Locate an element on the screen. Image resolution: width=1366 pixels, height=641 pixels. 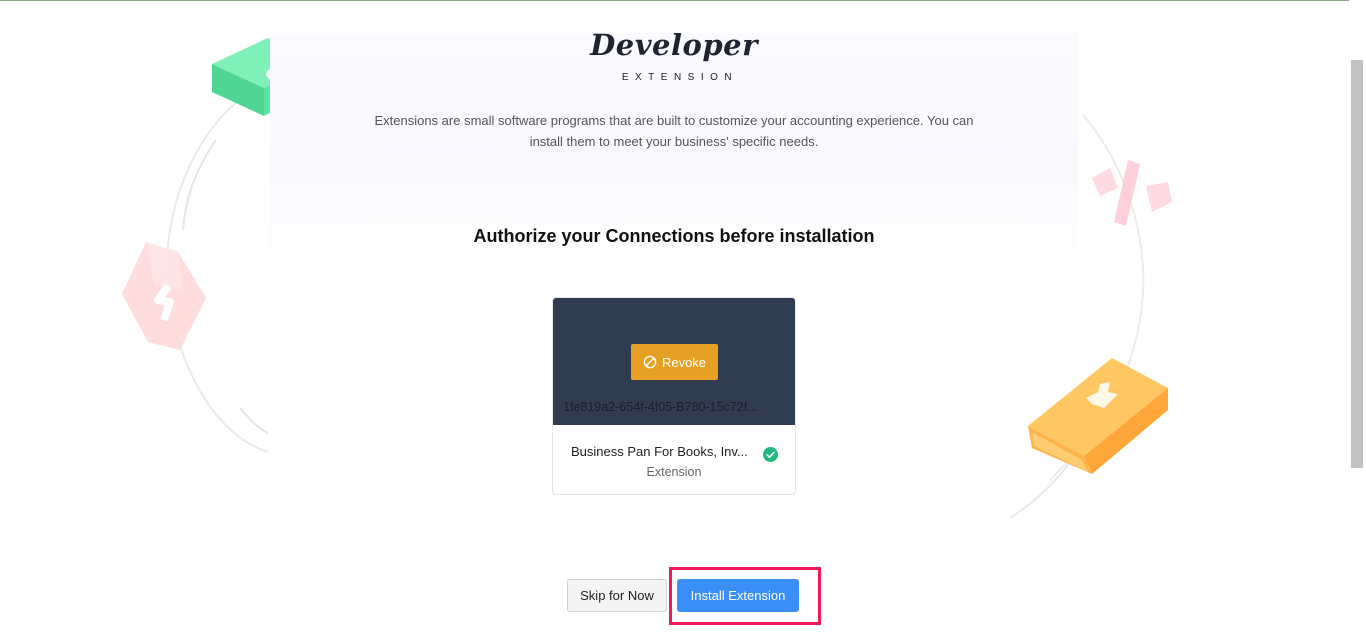
connection-type: Extension is located at coordinates (674, 472).